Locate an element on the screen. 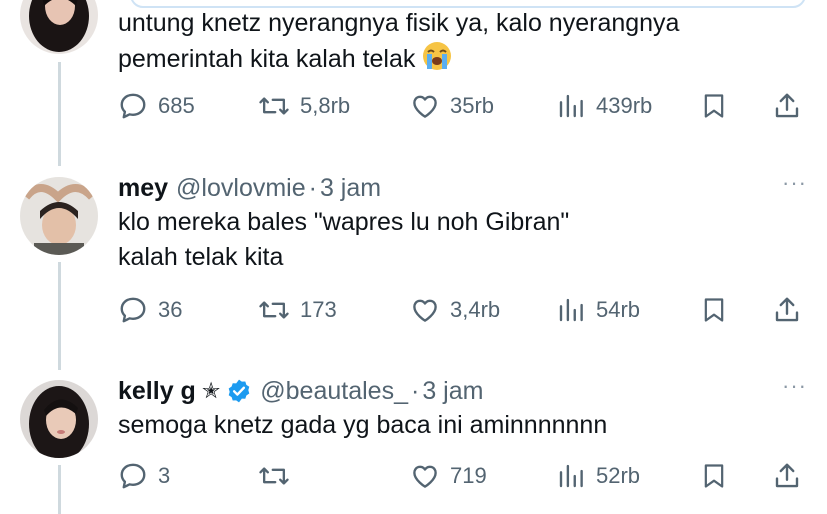 This screenshot has width=827, height=514. tweet-text: semoga knetz gada yg baca ini aminnnnnnn is located at coordinates (462, 425).